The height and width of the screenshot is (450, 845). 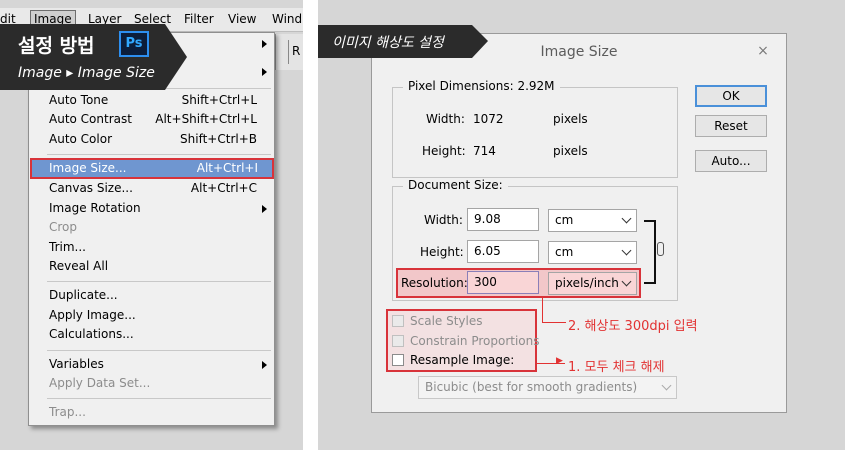 I want to click on menu-item-shortcut: Alt+Ctrl+C, so click(x=223, y=188).